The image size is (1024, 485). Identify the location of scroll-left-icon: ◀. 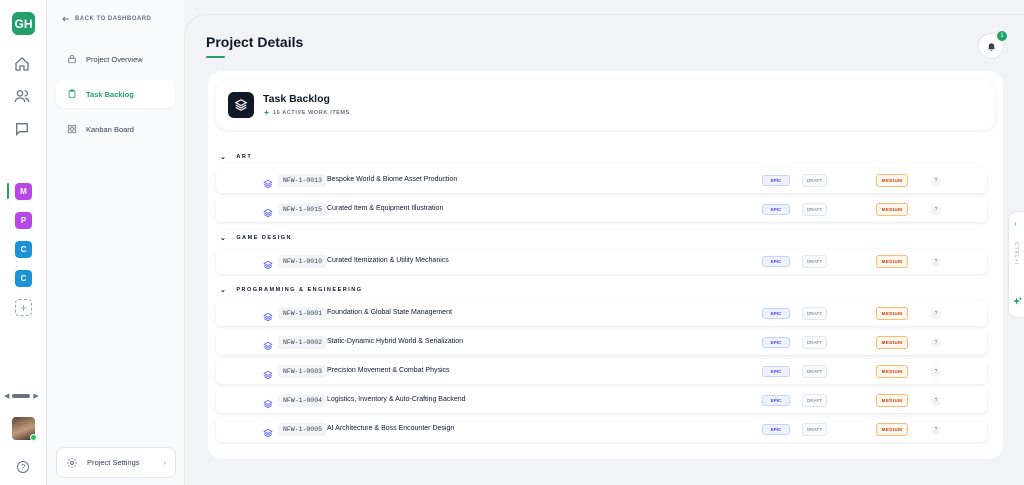
(6, 396).